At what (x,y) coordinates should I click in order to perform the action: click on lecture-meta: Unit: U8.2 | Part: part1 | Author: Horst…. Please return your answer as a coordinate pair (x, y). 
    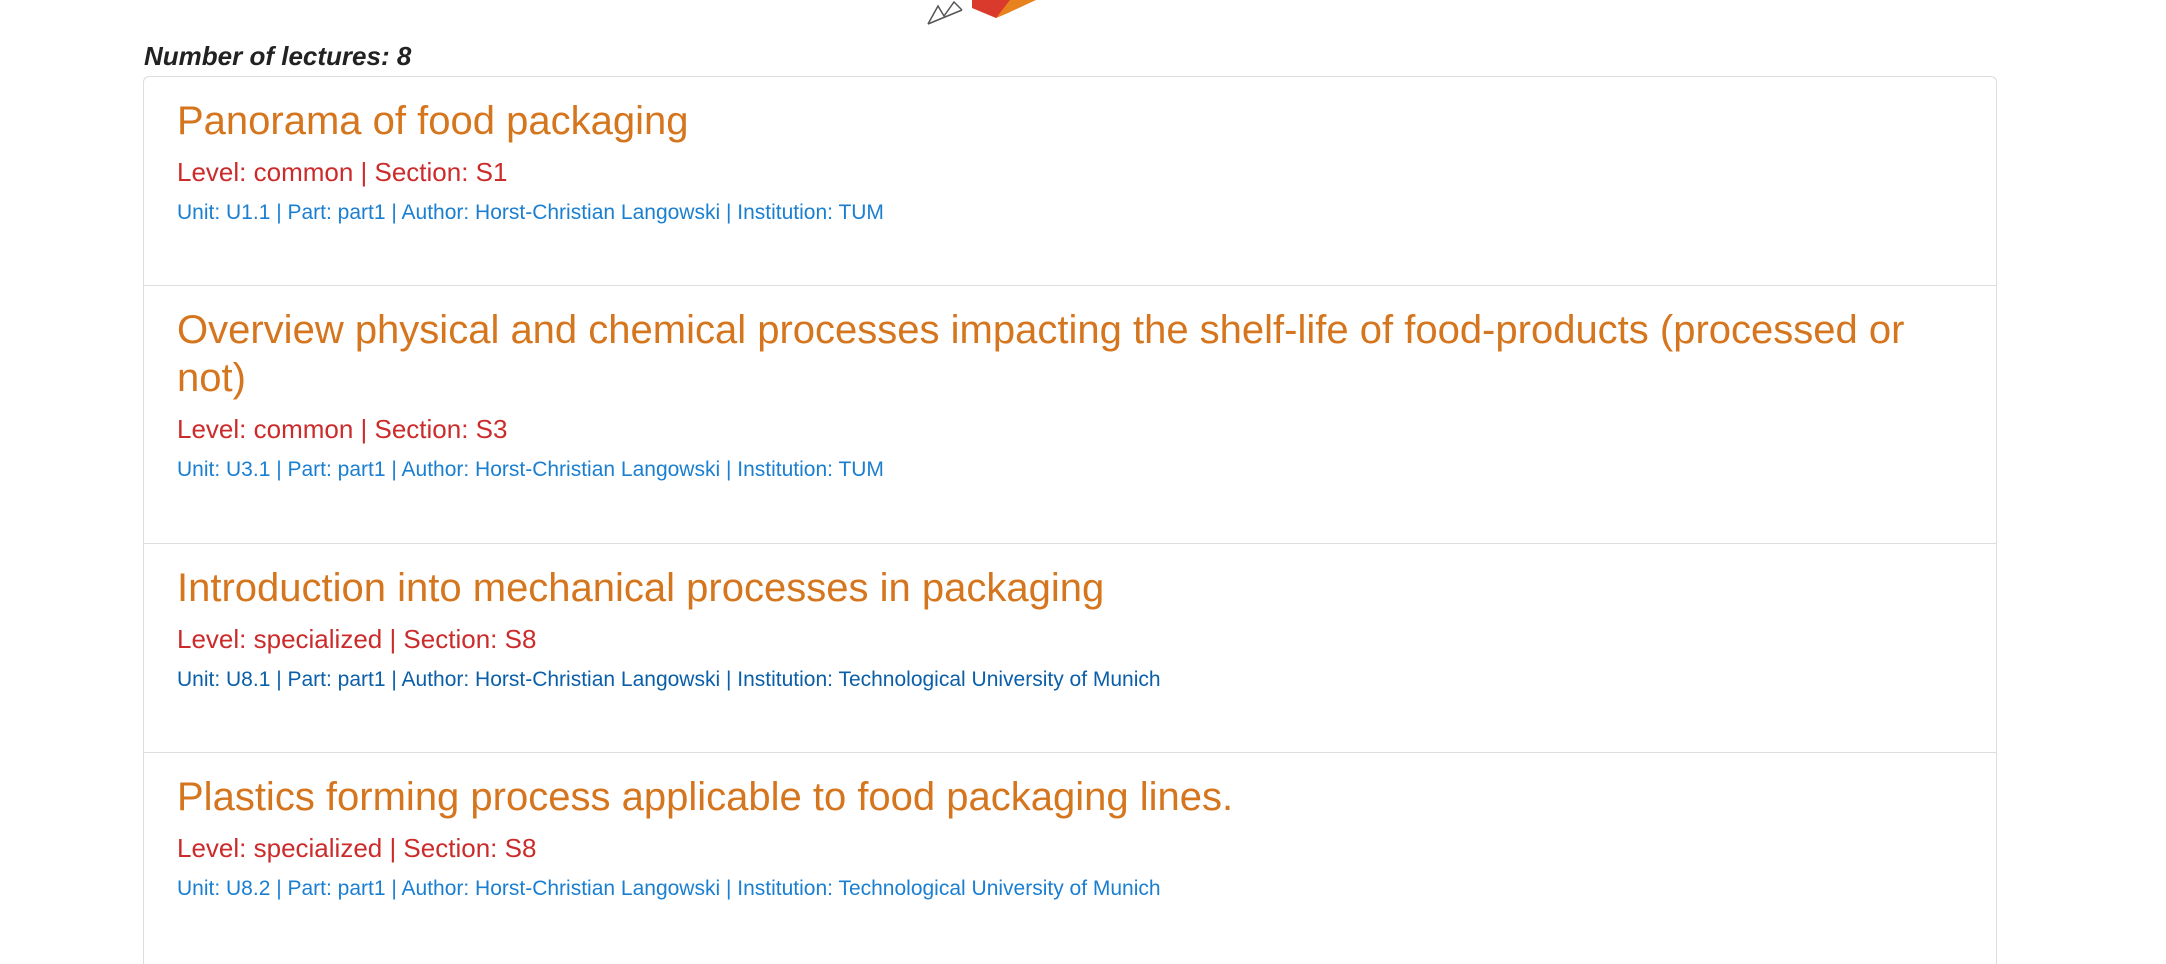
    Looking at the image, I should click on (669, 888).